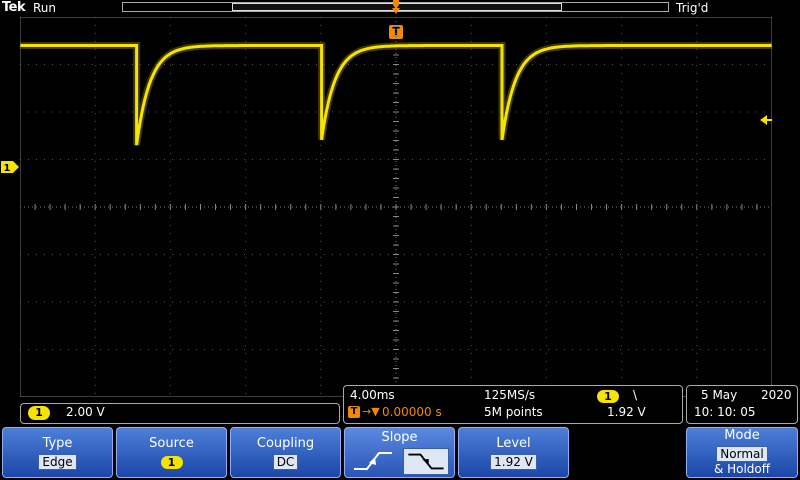  What do you see at coordinates (725, 412) in the screenshot?
I see `clock-time: 10: 10: 05` at bounding box center [725, 412].